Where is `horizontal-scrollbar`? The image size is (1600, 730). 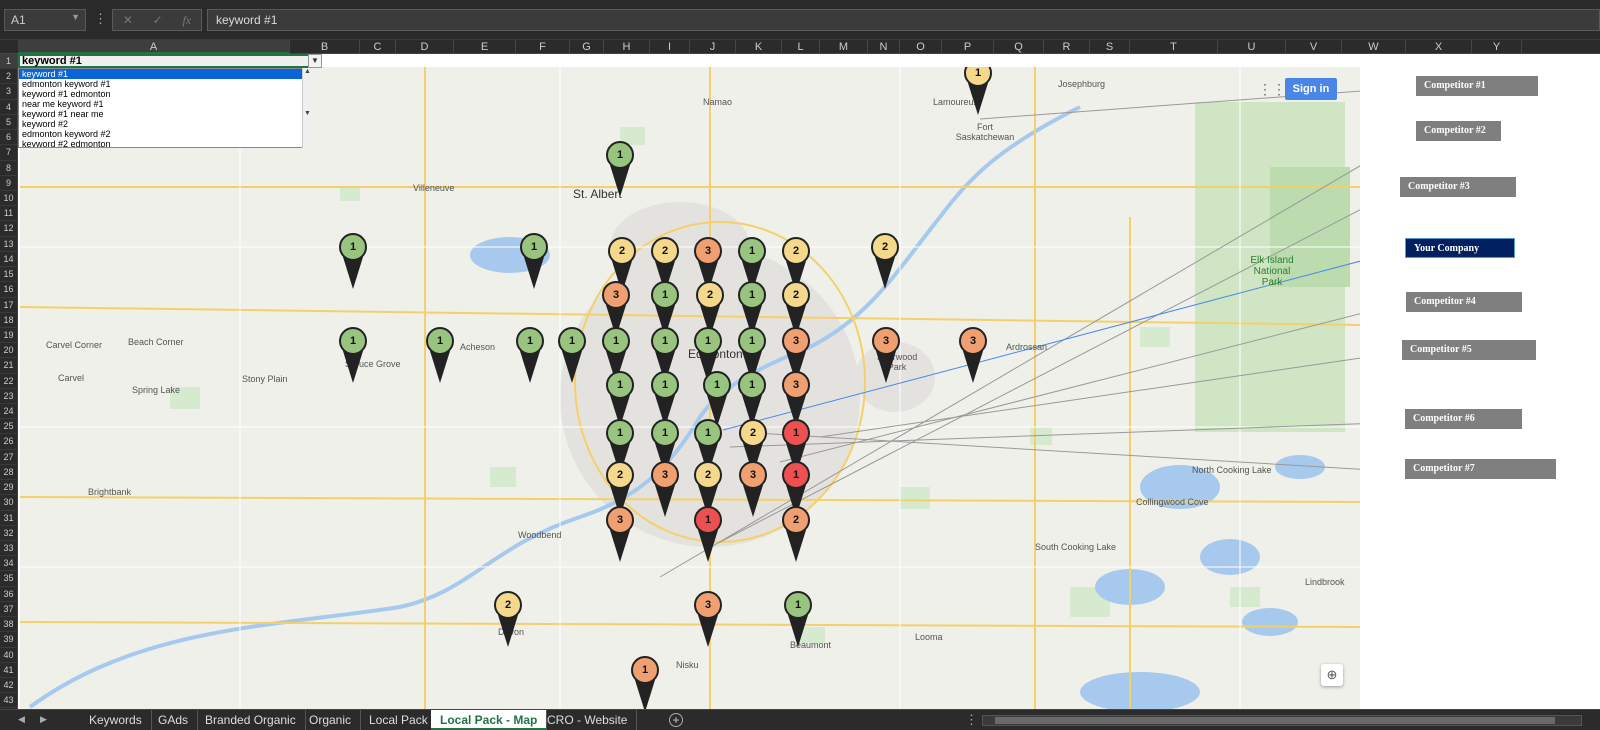
horizontal-scrollbar is located at coordinates (1282, 720).